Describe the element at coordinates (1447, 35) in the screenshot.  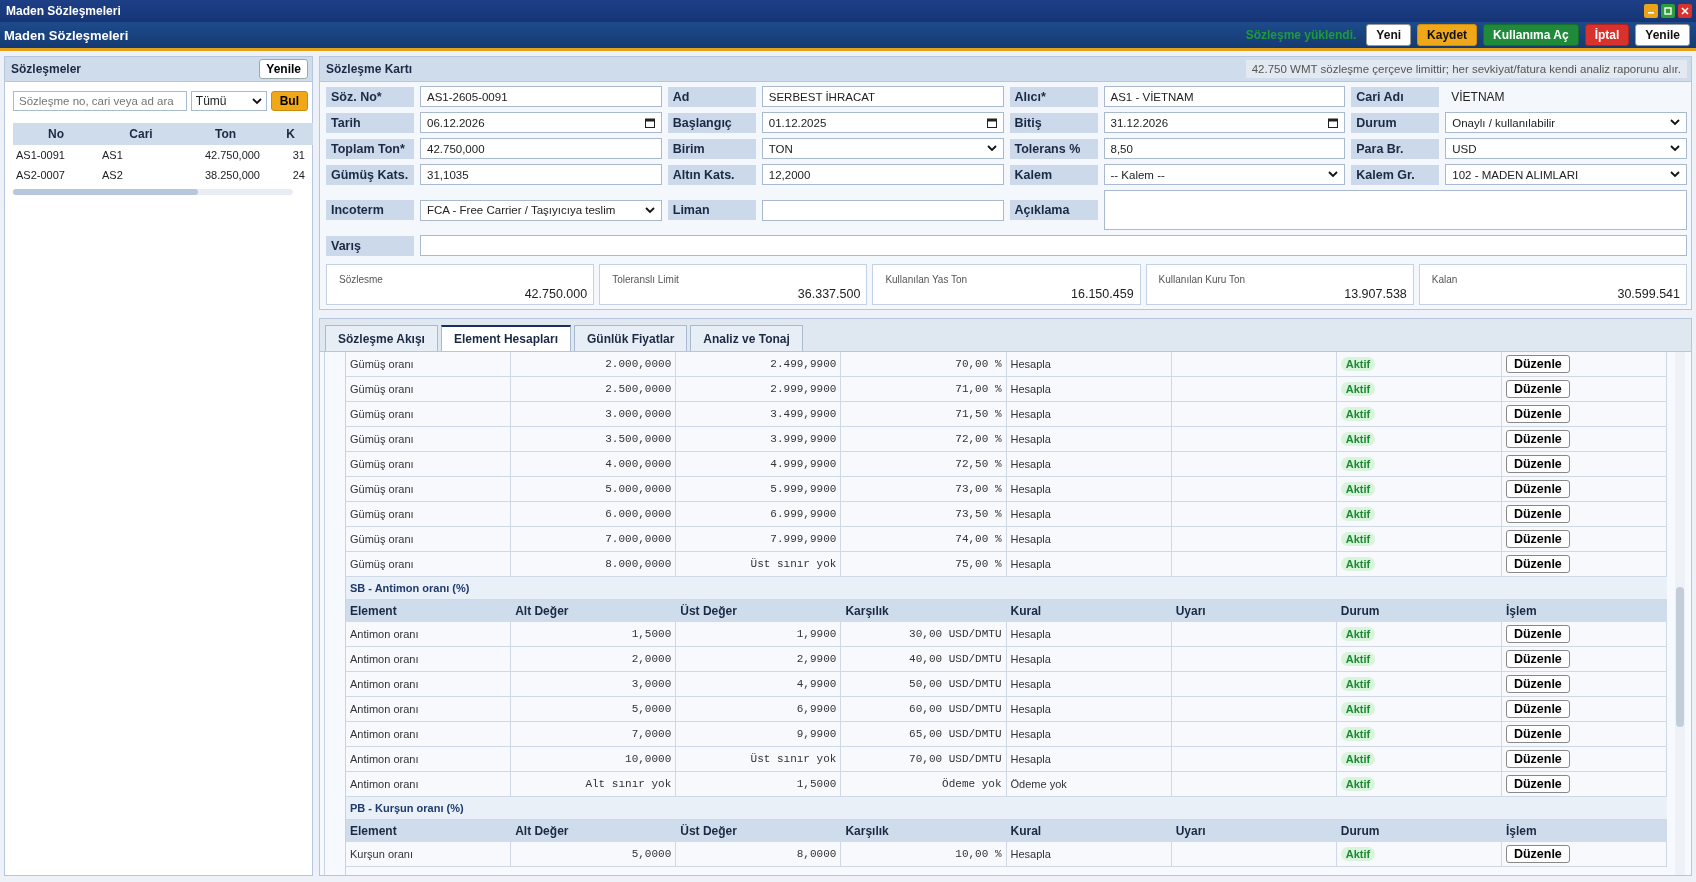
I see `toolbar-button: Kaydet` at that location.